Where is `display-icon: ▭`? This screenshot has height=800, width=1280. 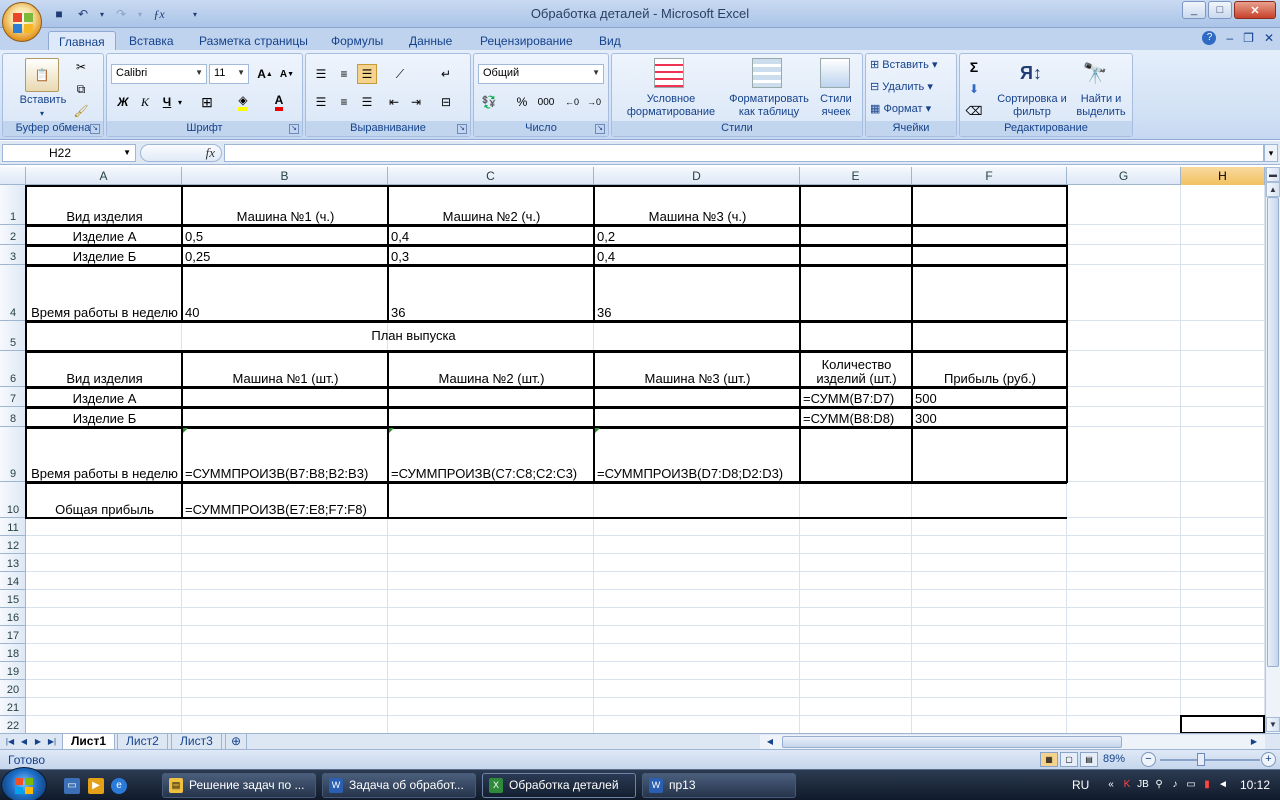 display-icon: ▭ is located at coordinates (1191, 785).